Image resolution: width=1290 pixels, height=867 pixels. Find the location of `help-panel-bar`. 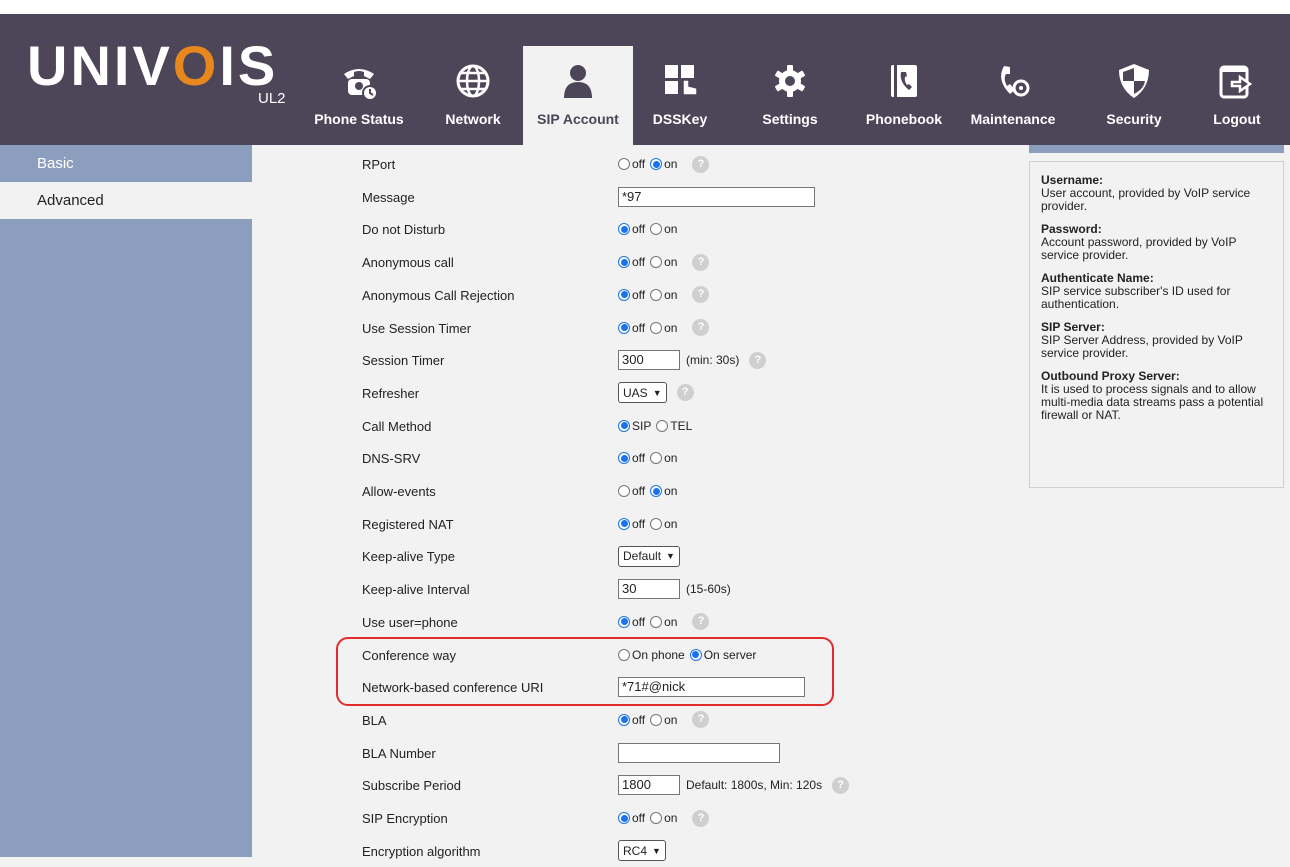

help-panel-bar is located at coordinates (1156, 149).